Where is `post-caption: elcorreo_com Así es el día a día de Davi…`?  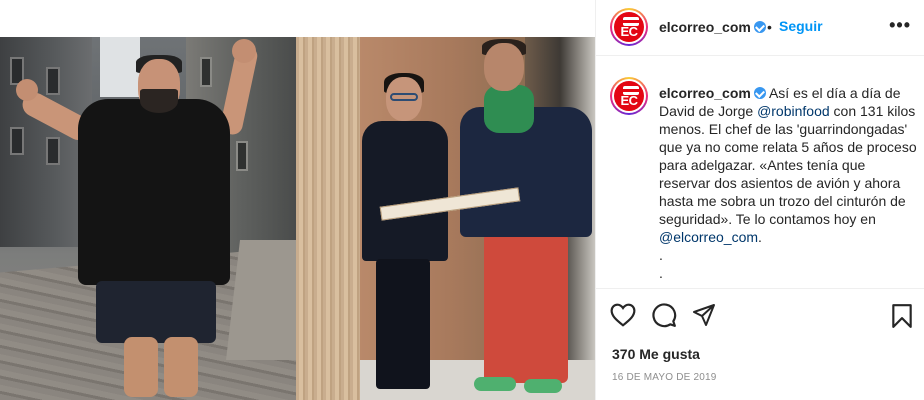 post-caption: elcorreo_com Así es el día a día de Davi… is located at coordinates (788, 183).